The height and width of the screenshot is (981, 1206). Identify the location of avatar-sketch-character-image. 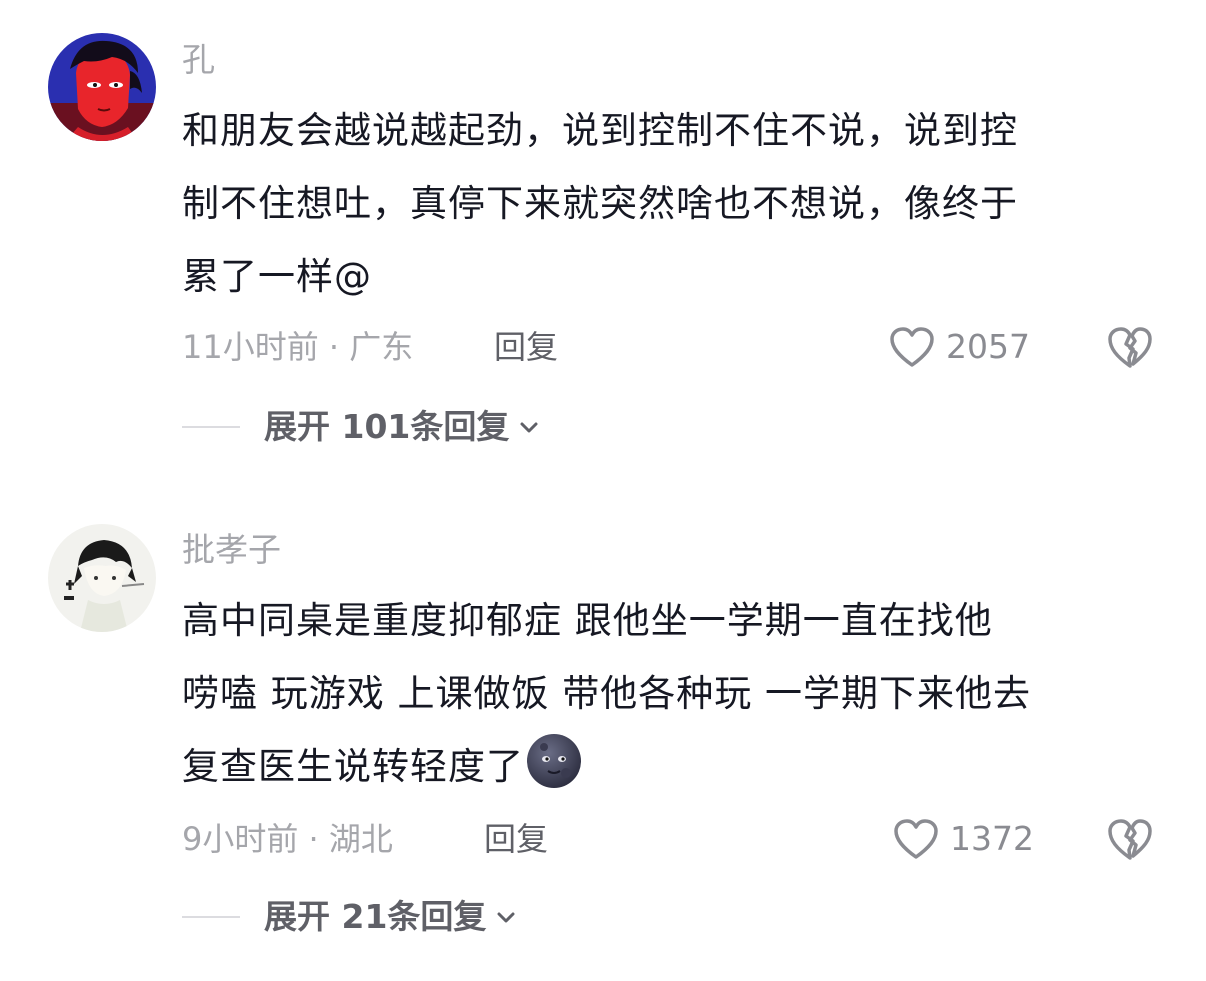
(102, 578).